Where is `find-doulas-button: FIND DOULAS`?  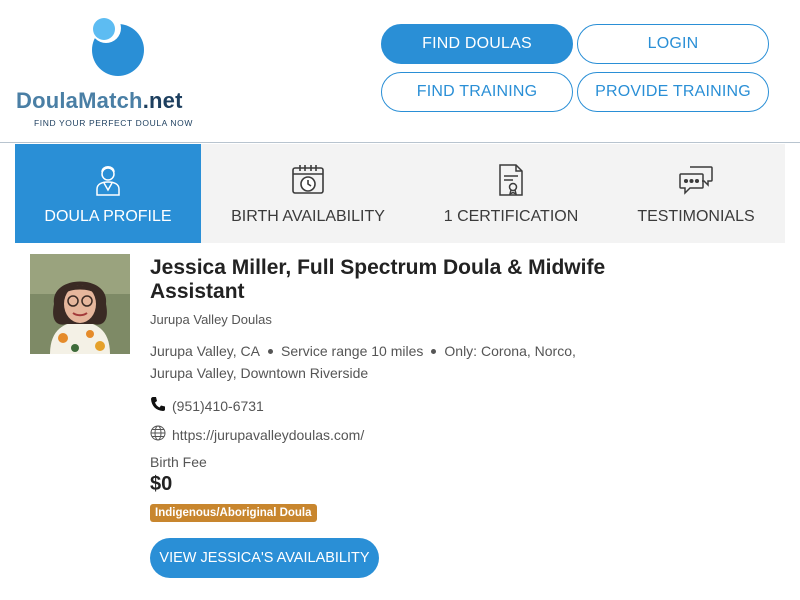
find-doulas-button: FIND DOULAS is located at coordinates (477, 44).